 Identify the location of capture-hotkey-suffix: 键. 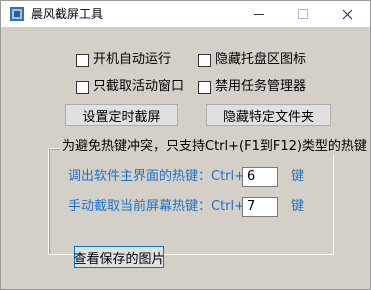
(298, 206).